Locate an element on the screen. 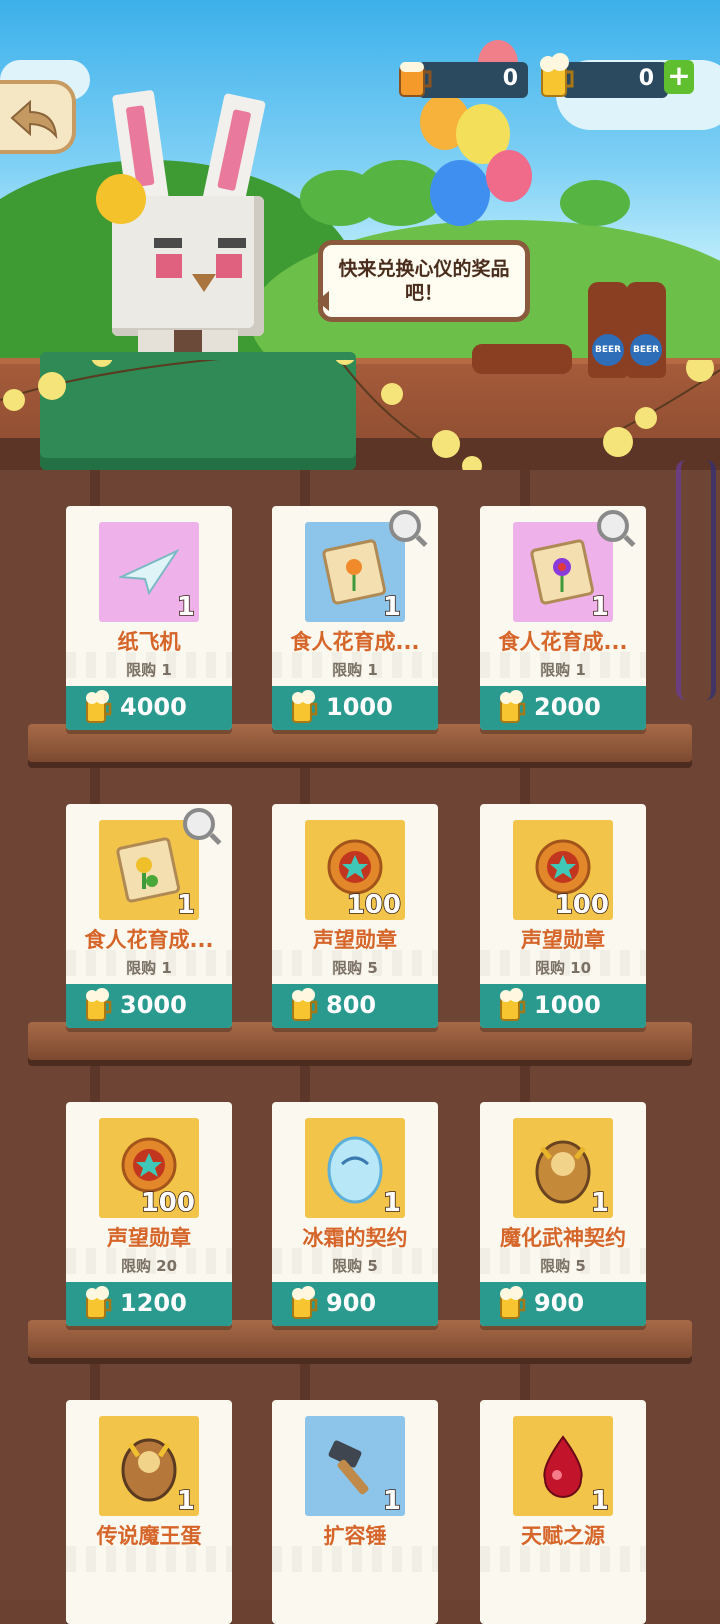  back-button is located at coordinates (38, 117).